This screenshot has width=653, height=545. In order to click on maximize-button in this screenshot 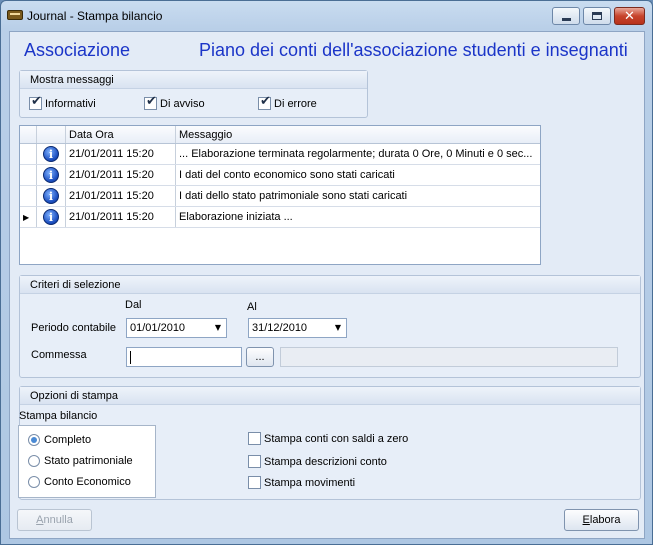, I will do `click(597, 16)`.